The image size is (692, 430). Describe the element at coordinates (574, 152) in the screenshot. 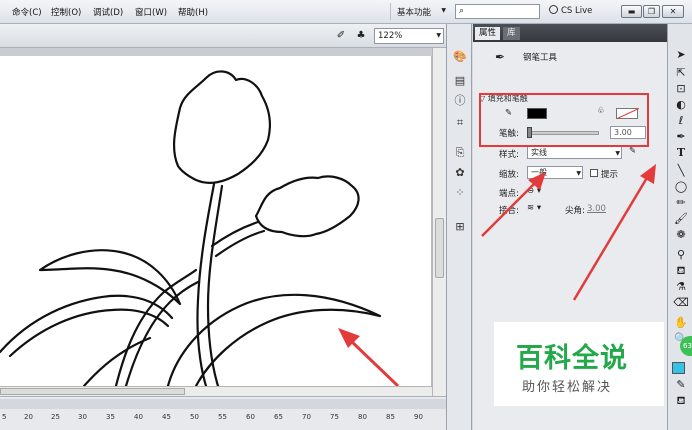

I see `style-select: 实线 ▼` at that location.